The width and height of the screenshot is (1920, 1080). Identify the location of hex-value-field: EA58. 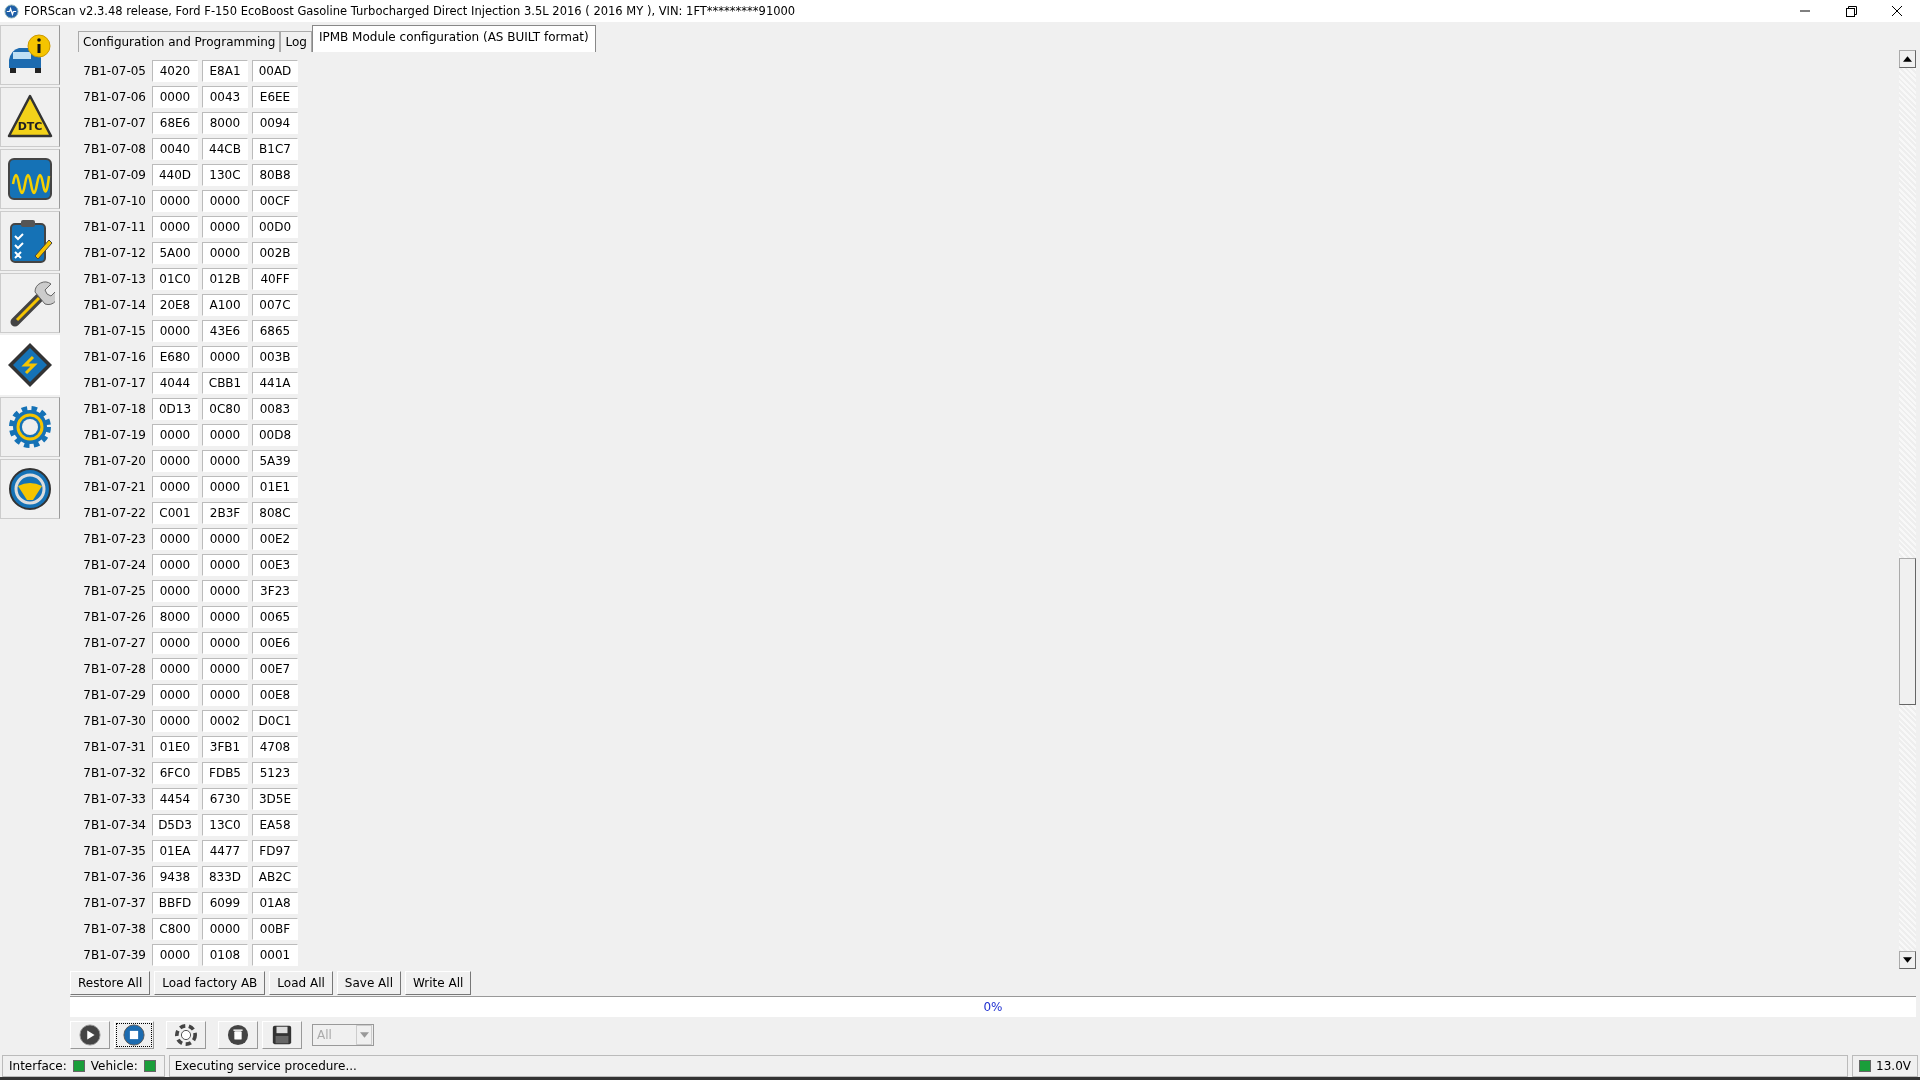
(275, 825).